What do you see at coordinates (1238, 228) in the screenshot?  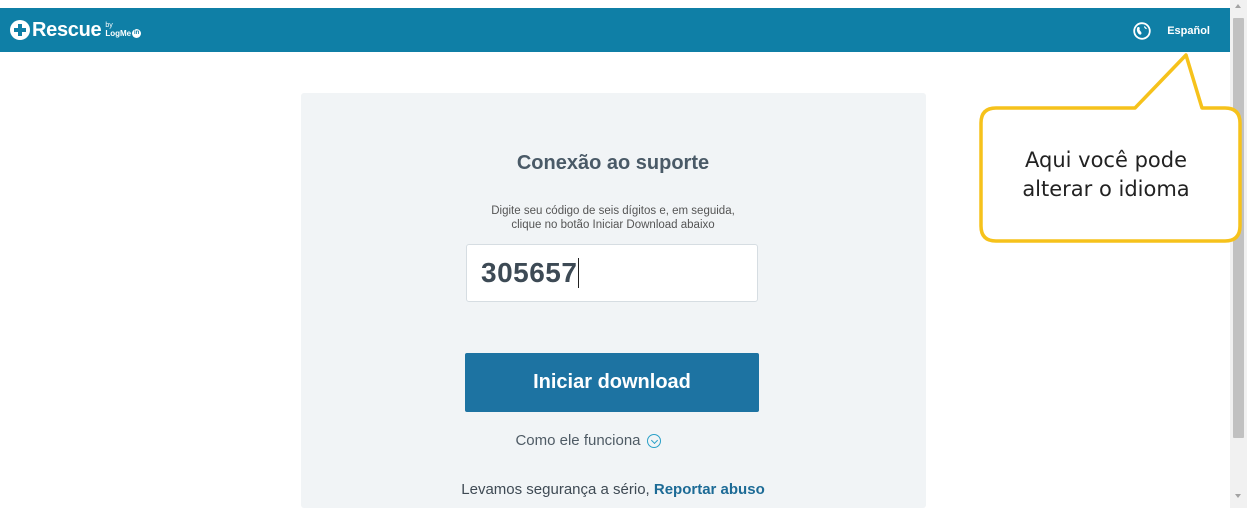 I see `scroll-thumb` at bounding box center [1238, 228].